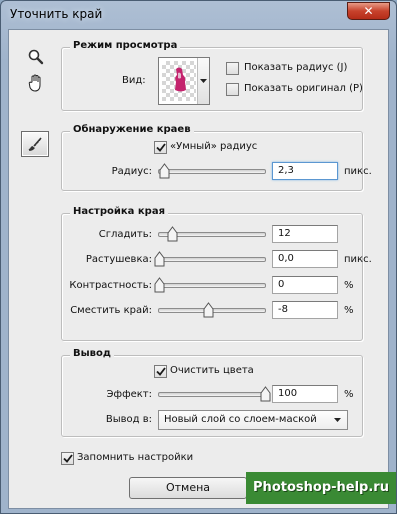 This screenshot has height=514, width=397. I want to click on hand-icon, so click(34, 83).